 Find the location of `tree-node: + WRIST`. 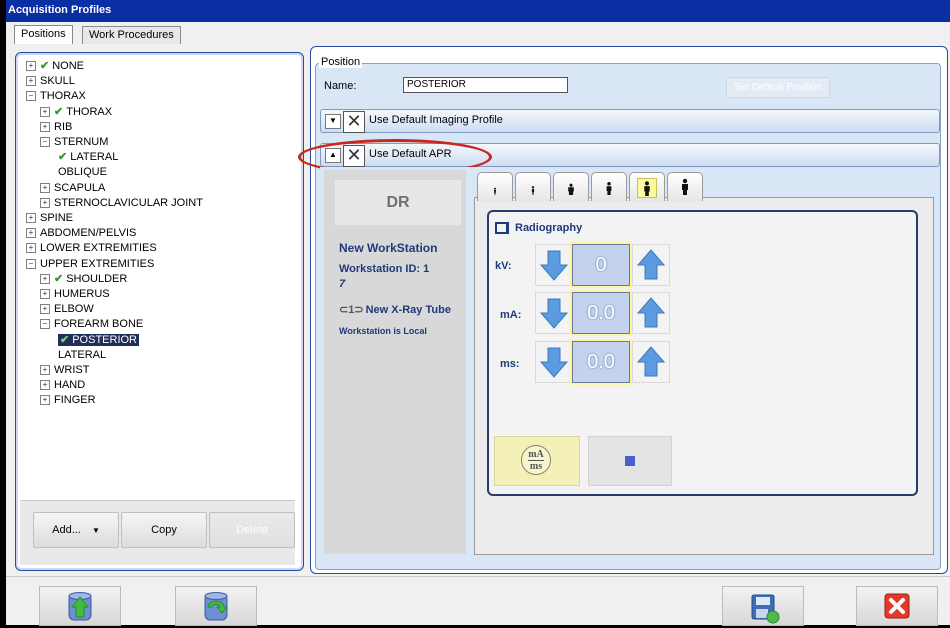

tree-node: + WRIST is located at coordinates (64, 370).